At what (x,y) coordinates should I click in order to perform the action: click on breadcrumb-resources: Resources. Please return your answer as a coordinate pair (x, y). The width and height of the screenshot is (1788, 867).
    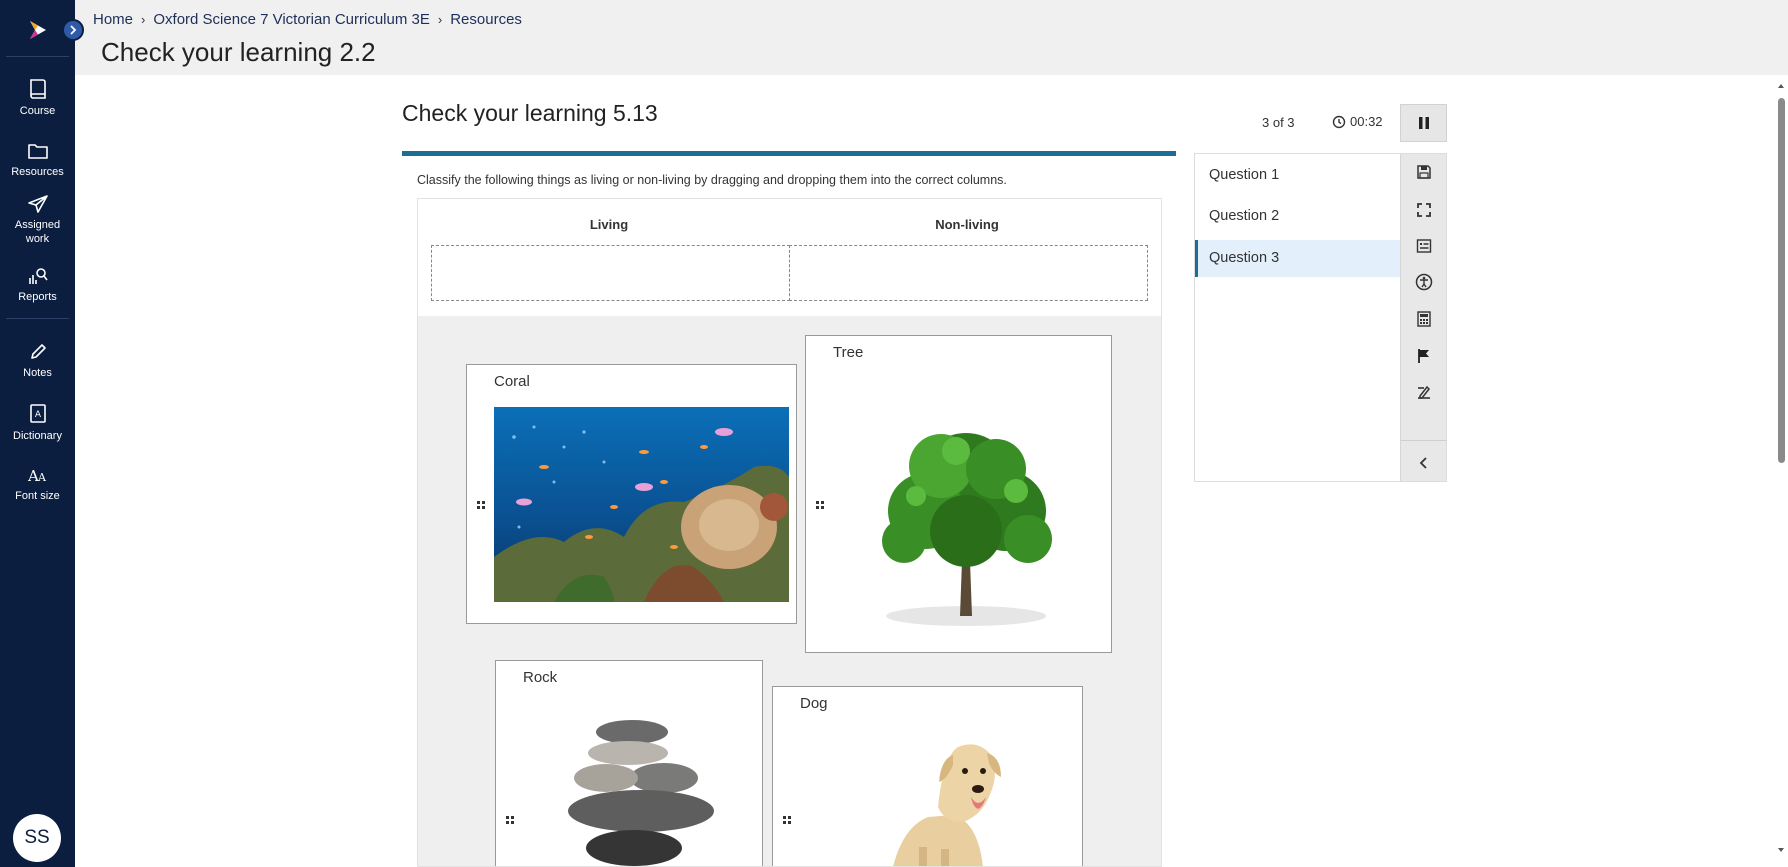
    Looking at the image, I should click on (486, 19).